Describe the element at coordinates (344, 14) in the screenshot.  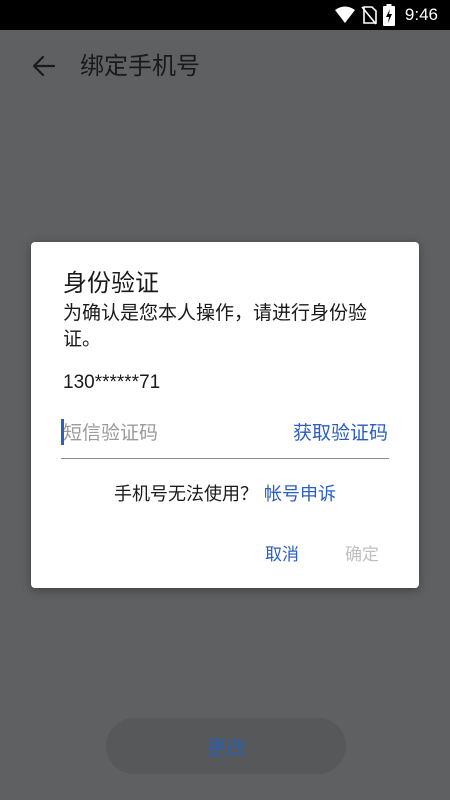
I see `wifi-icon` at that location.